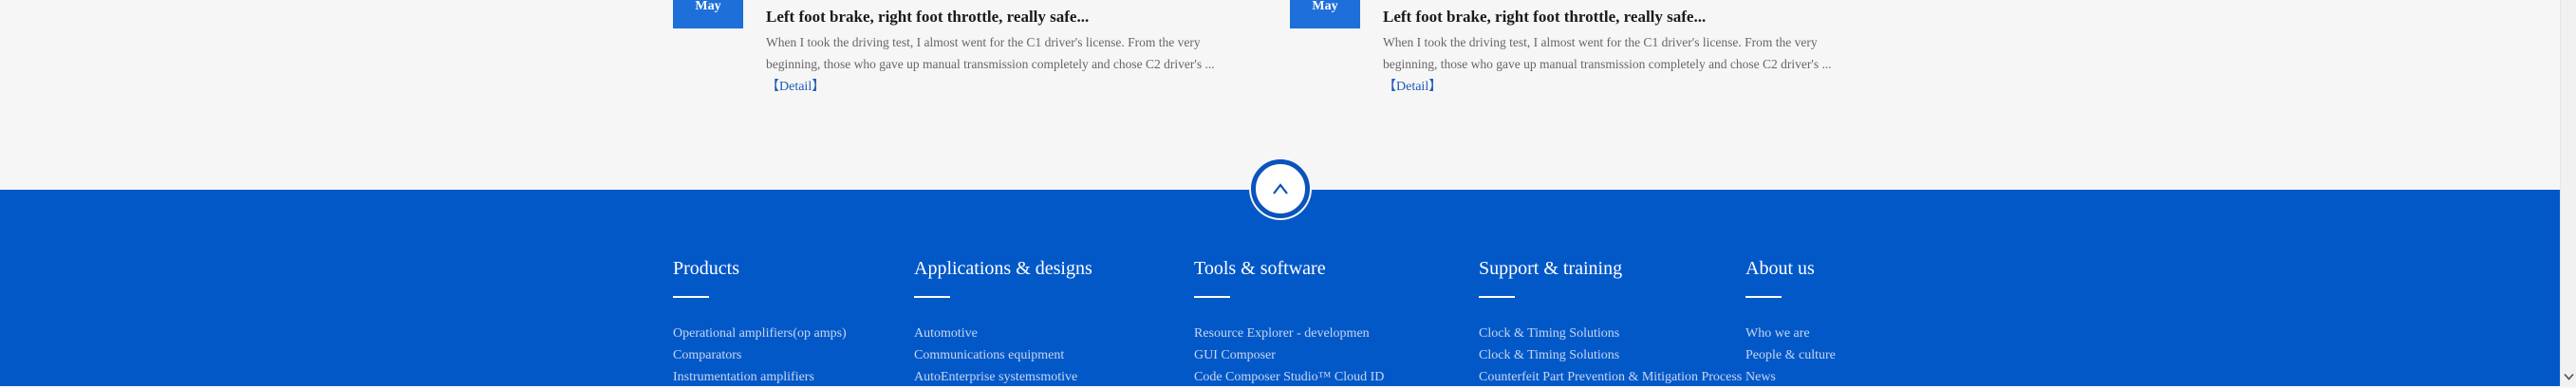 The image size is (2576, 388). Describe the element at coordinates (1003, 269) in the screenshot. I see `footer-column-title: Applications & designs` at that location.